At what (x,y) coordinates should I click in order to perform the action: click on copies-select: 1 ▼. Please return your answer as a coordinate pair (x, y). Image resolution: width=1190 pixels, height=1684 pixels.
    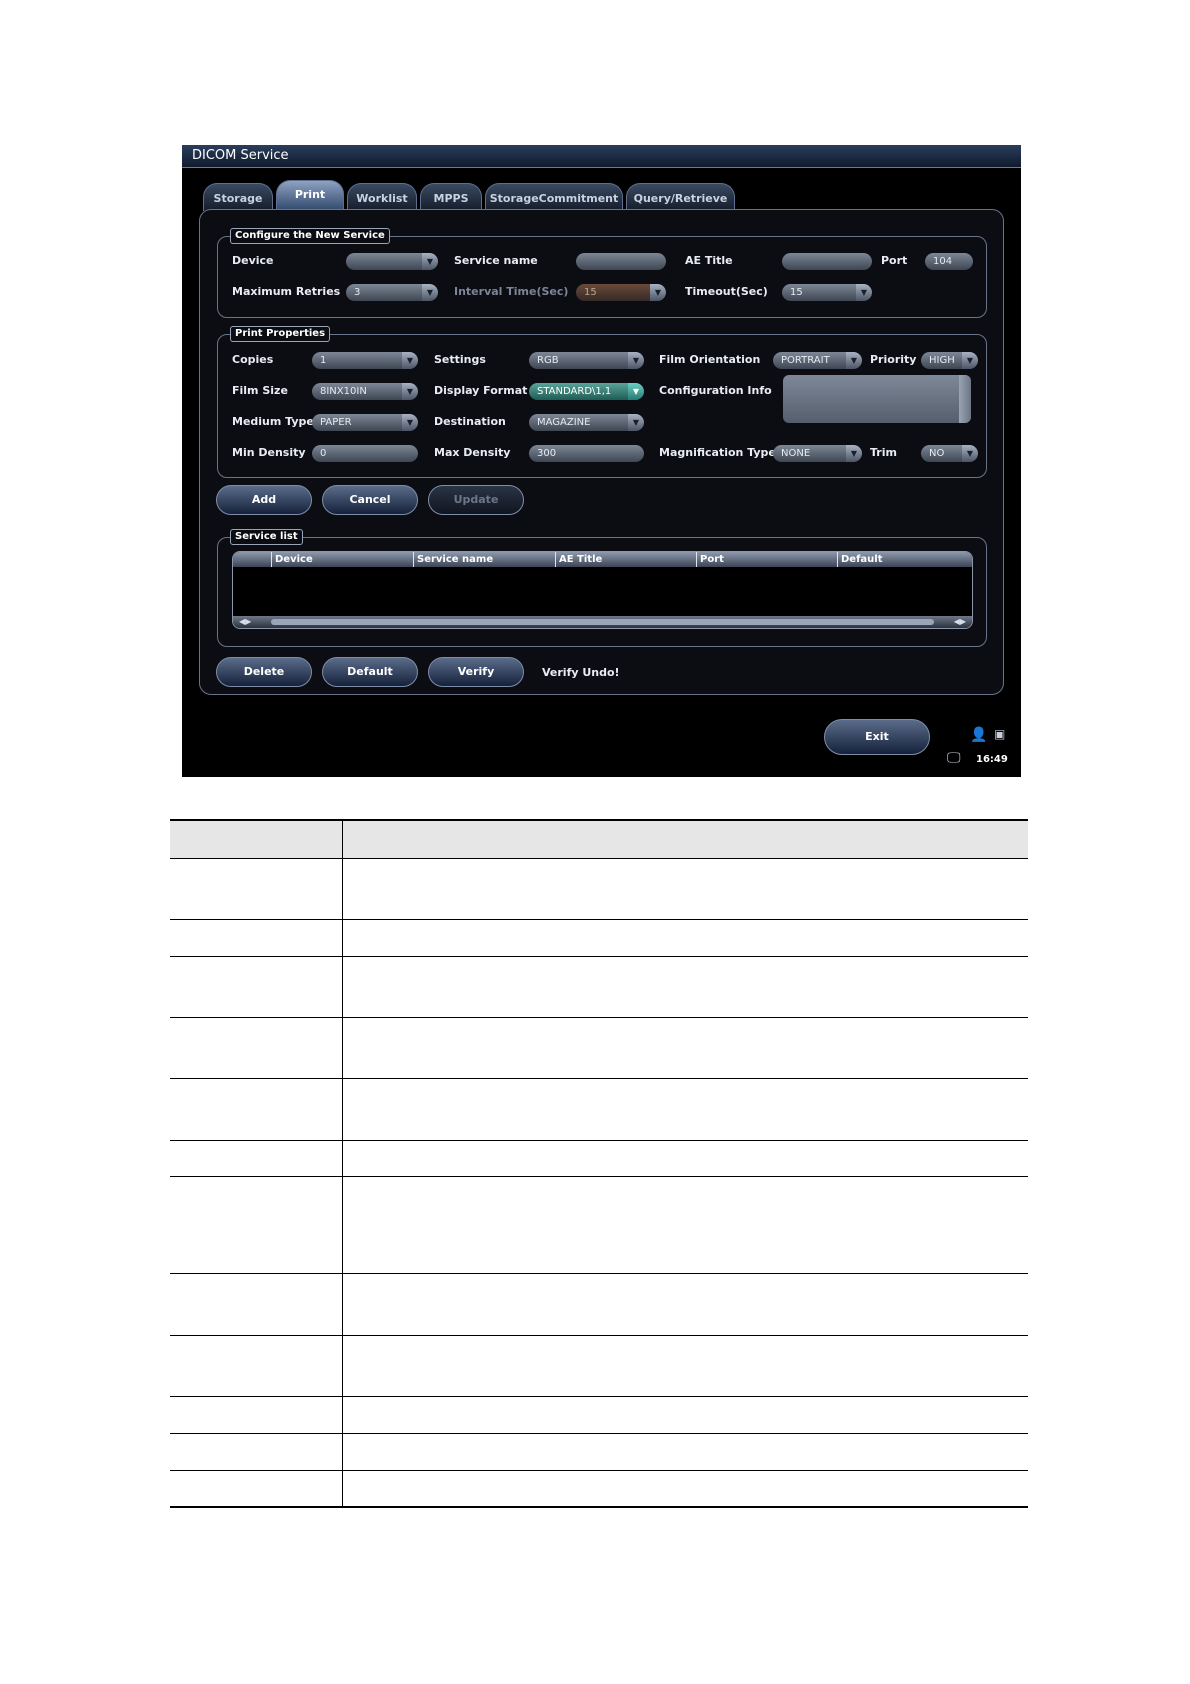
    Looking at the image, I should click on (365, 360).